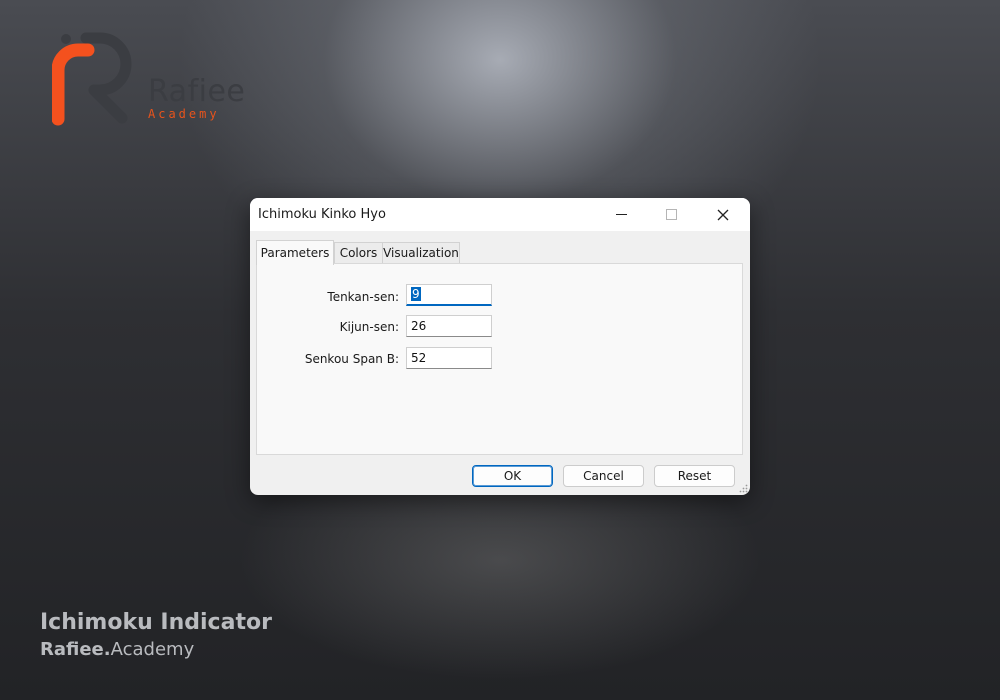 This screenshot has height=700, width=1000. I want to click on ok-button: OK, so click(512, 476).